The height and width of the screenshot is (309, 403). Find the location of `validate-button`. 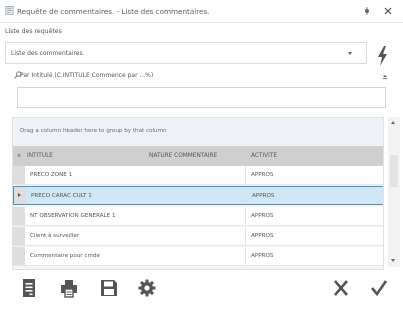

validate-button is located at coordinates (379, 288).